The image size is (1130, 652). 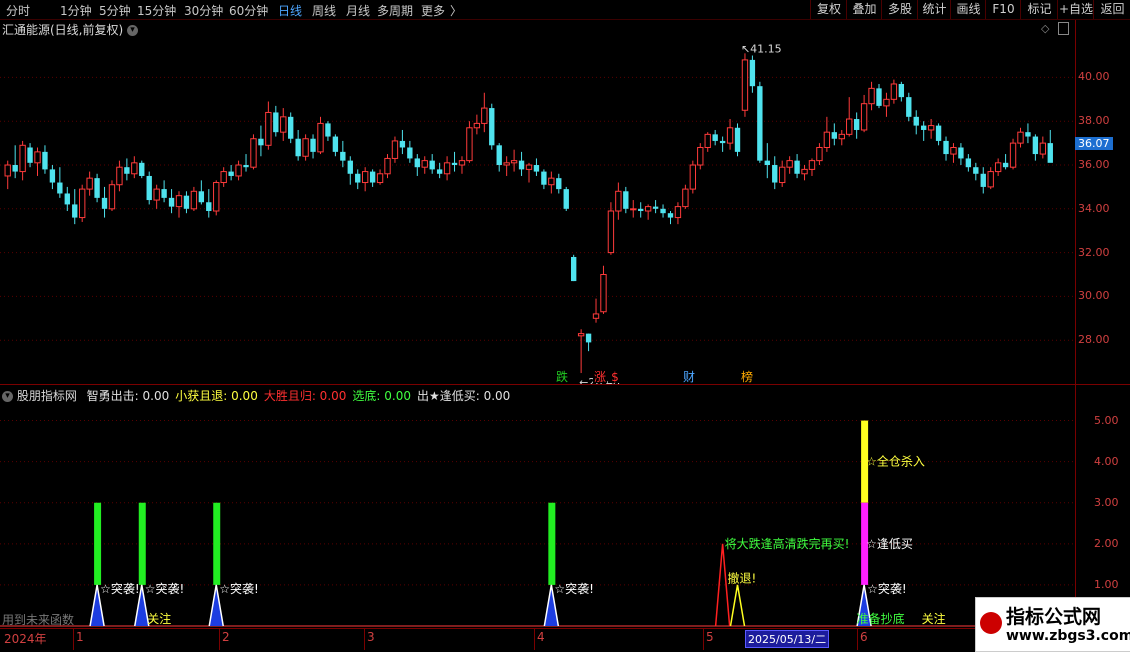 What do you see at coordinates (562, 376) in the screenshot?
I see `event-marker: 跌` at bounding box center [562, 376].